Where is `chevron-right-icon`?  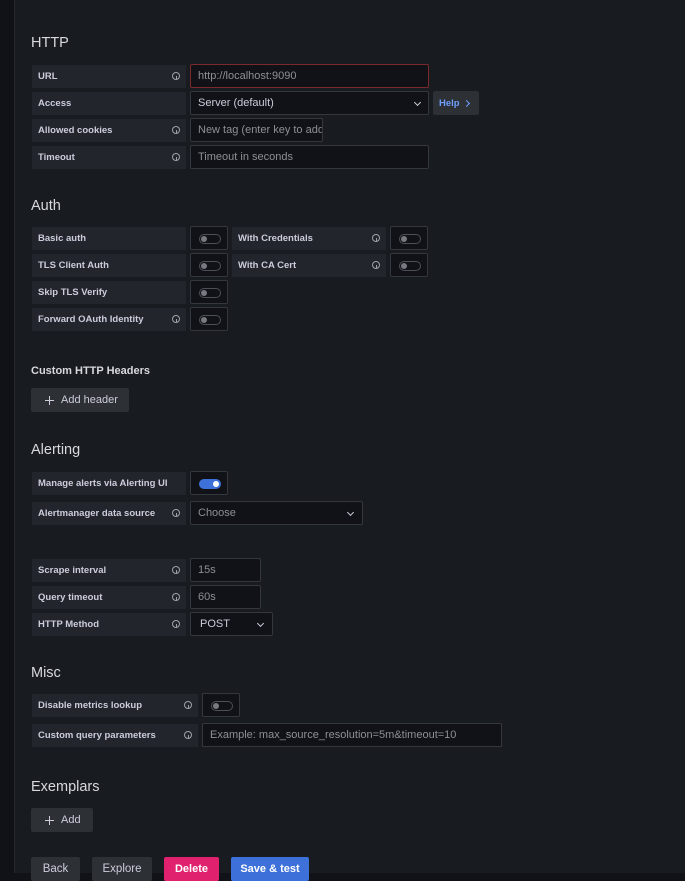
chevron-right-icon is located at coordinates (466, 103).